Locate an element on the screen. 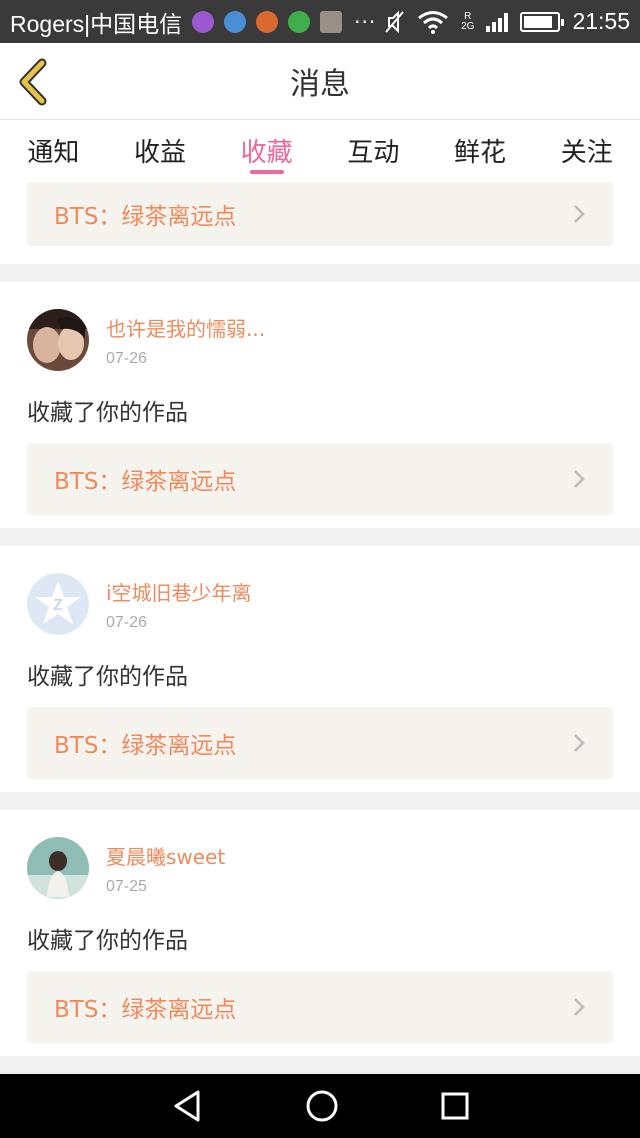  system-navigation-bar is located at coordinates (320, 1106).